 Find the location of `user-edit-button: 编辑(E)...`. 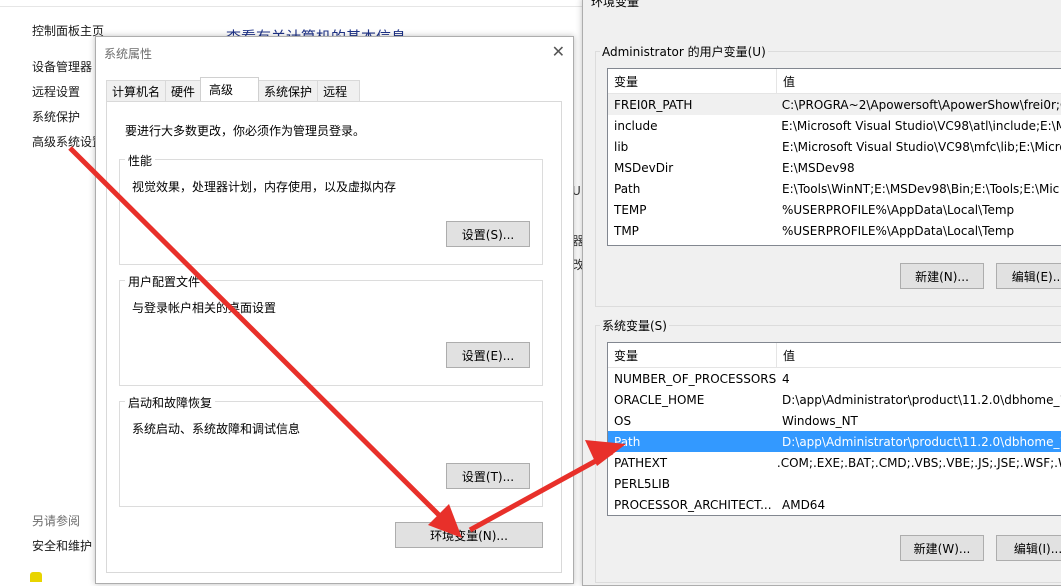

user-edit-button: 编辑(E)... is located at coordinates (1028, 276).